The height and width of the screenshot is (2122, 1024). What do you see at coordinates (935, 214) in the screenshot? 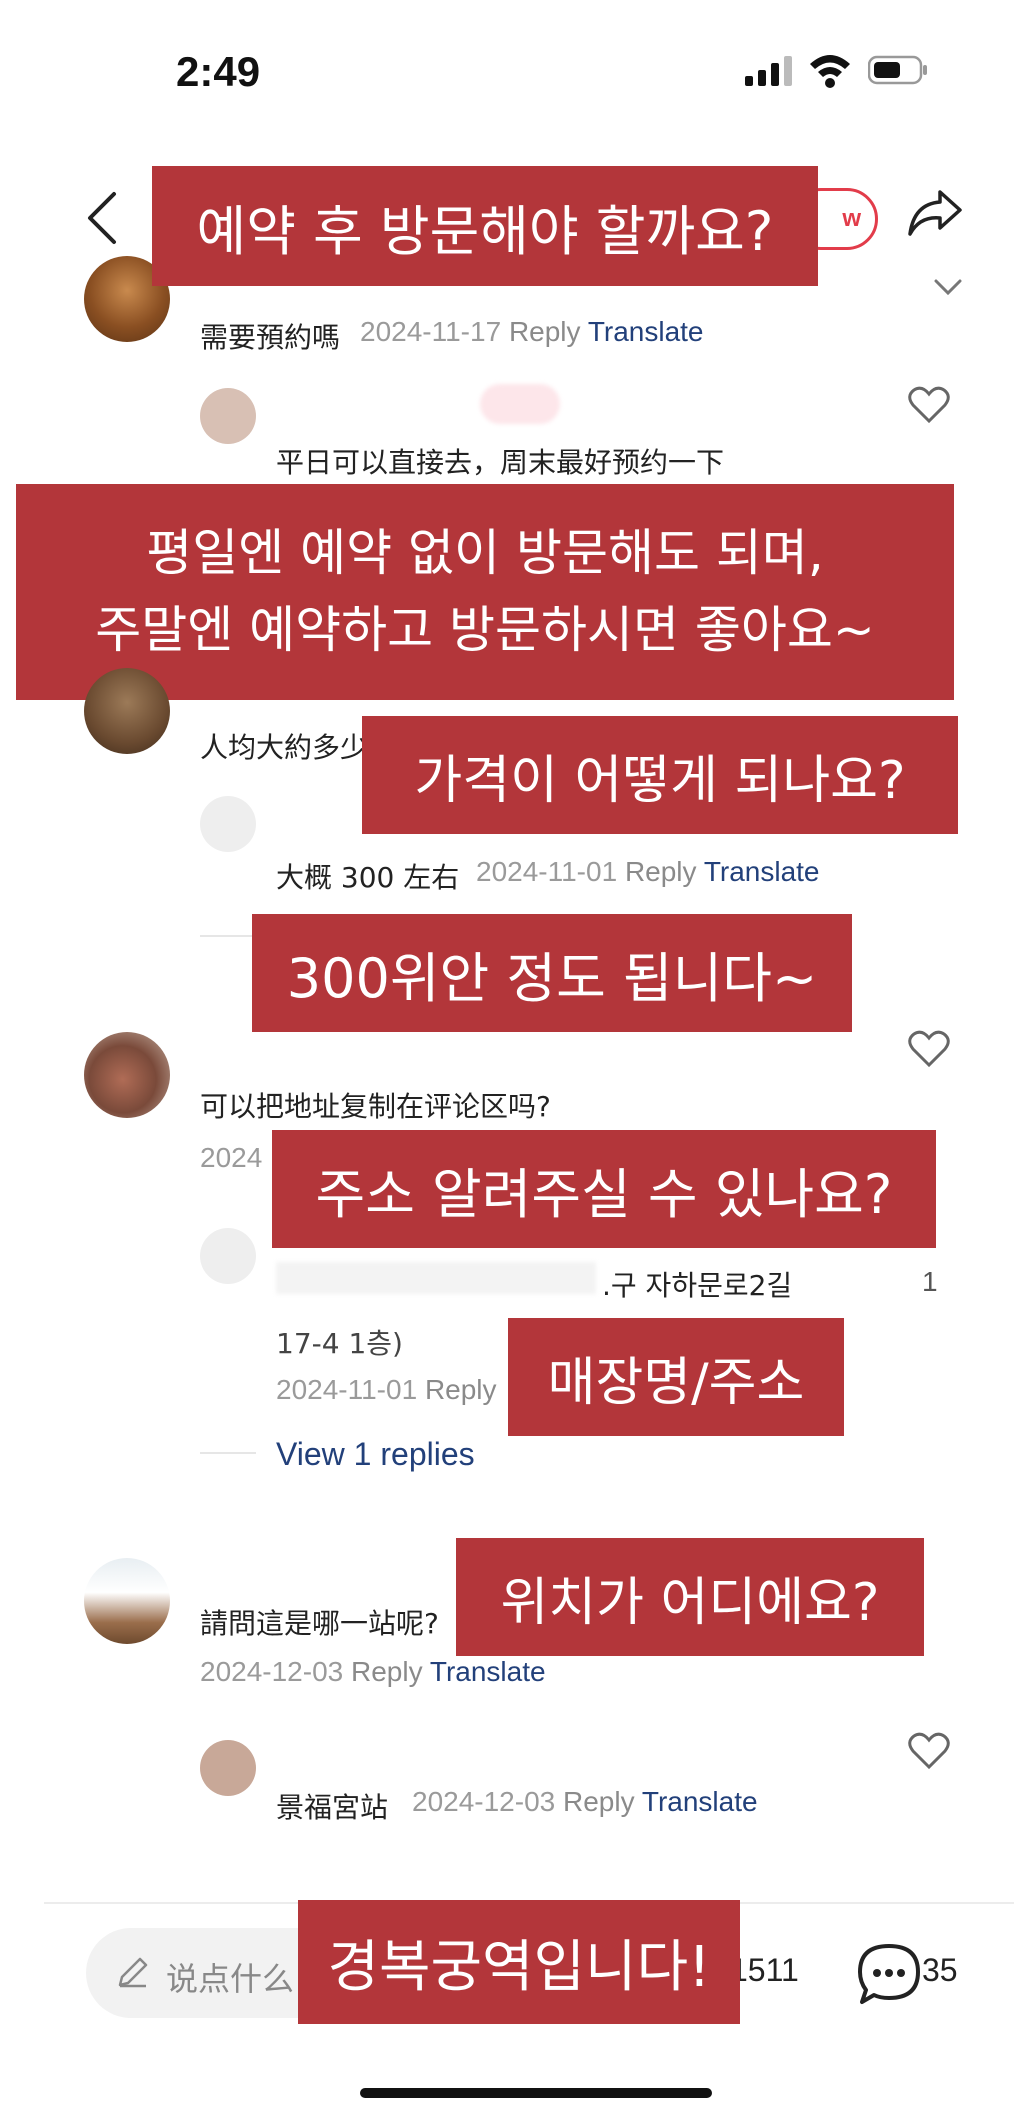
I see `share-icon` at bounding box center [935, 214].